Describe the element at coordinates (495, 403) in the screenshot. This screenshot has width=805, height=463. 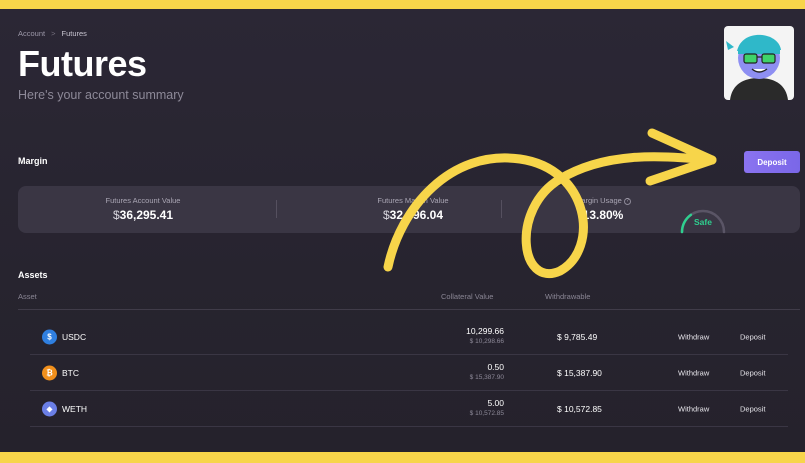
I see `collateral-amount: 5.00` at that location.